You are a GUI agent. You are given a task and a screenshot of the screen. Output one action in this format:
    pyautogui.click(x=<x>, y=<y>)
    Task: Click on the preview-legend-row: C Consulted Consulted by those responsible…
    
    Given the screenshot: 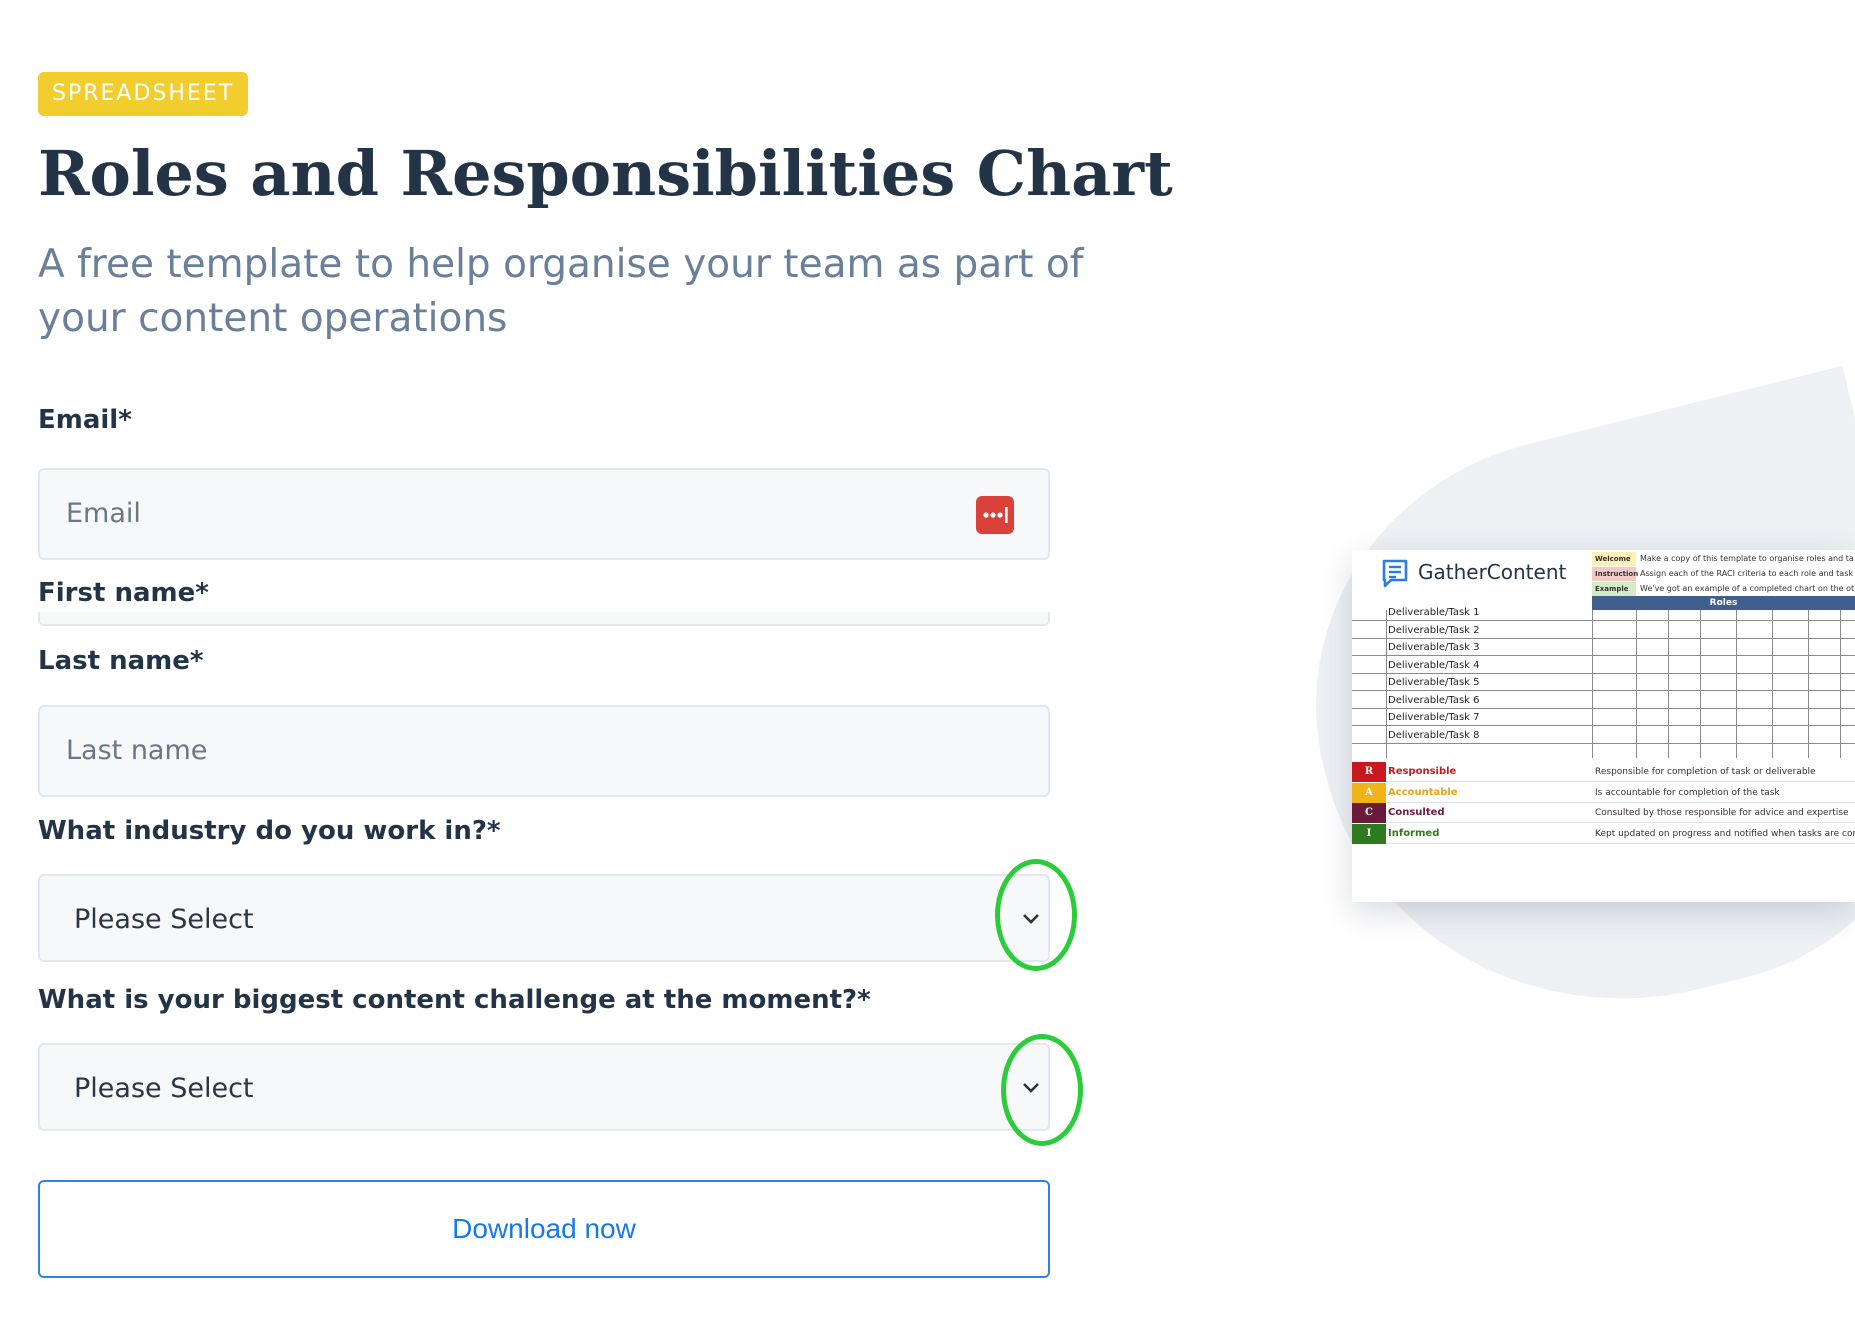 What is the action you would take?
    pyautogui.click(x=1603, y=813)
    